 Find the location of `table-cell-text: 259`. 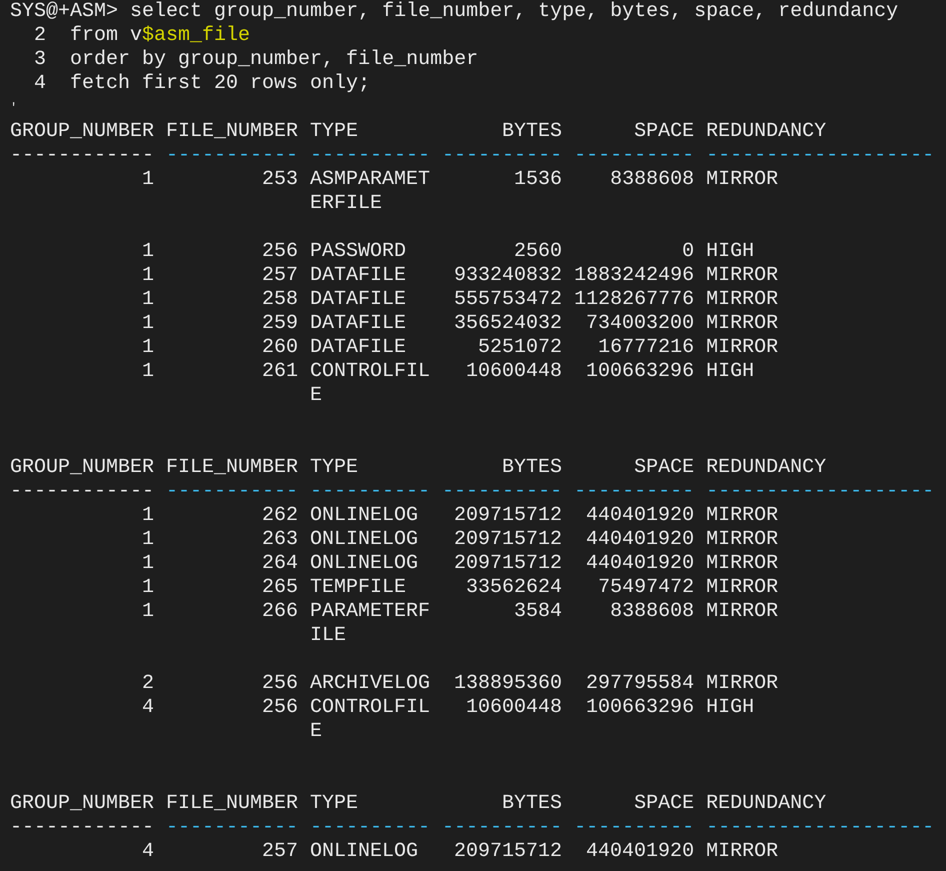

table-cell-text: 259 is located at coordinates (279, 324).